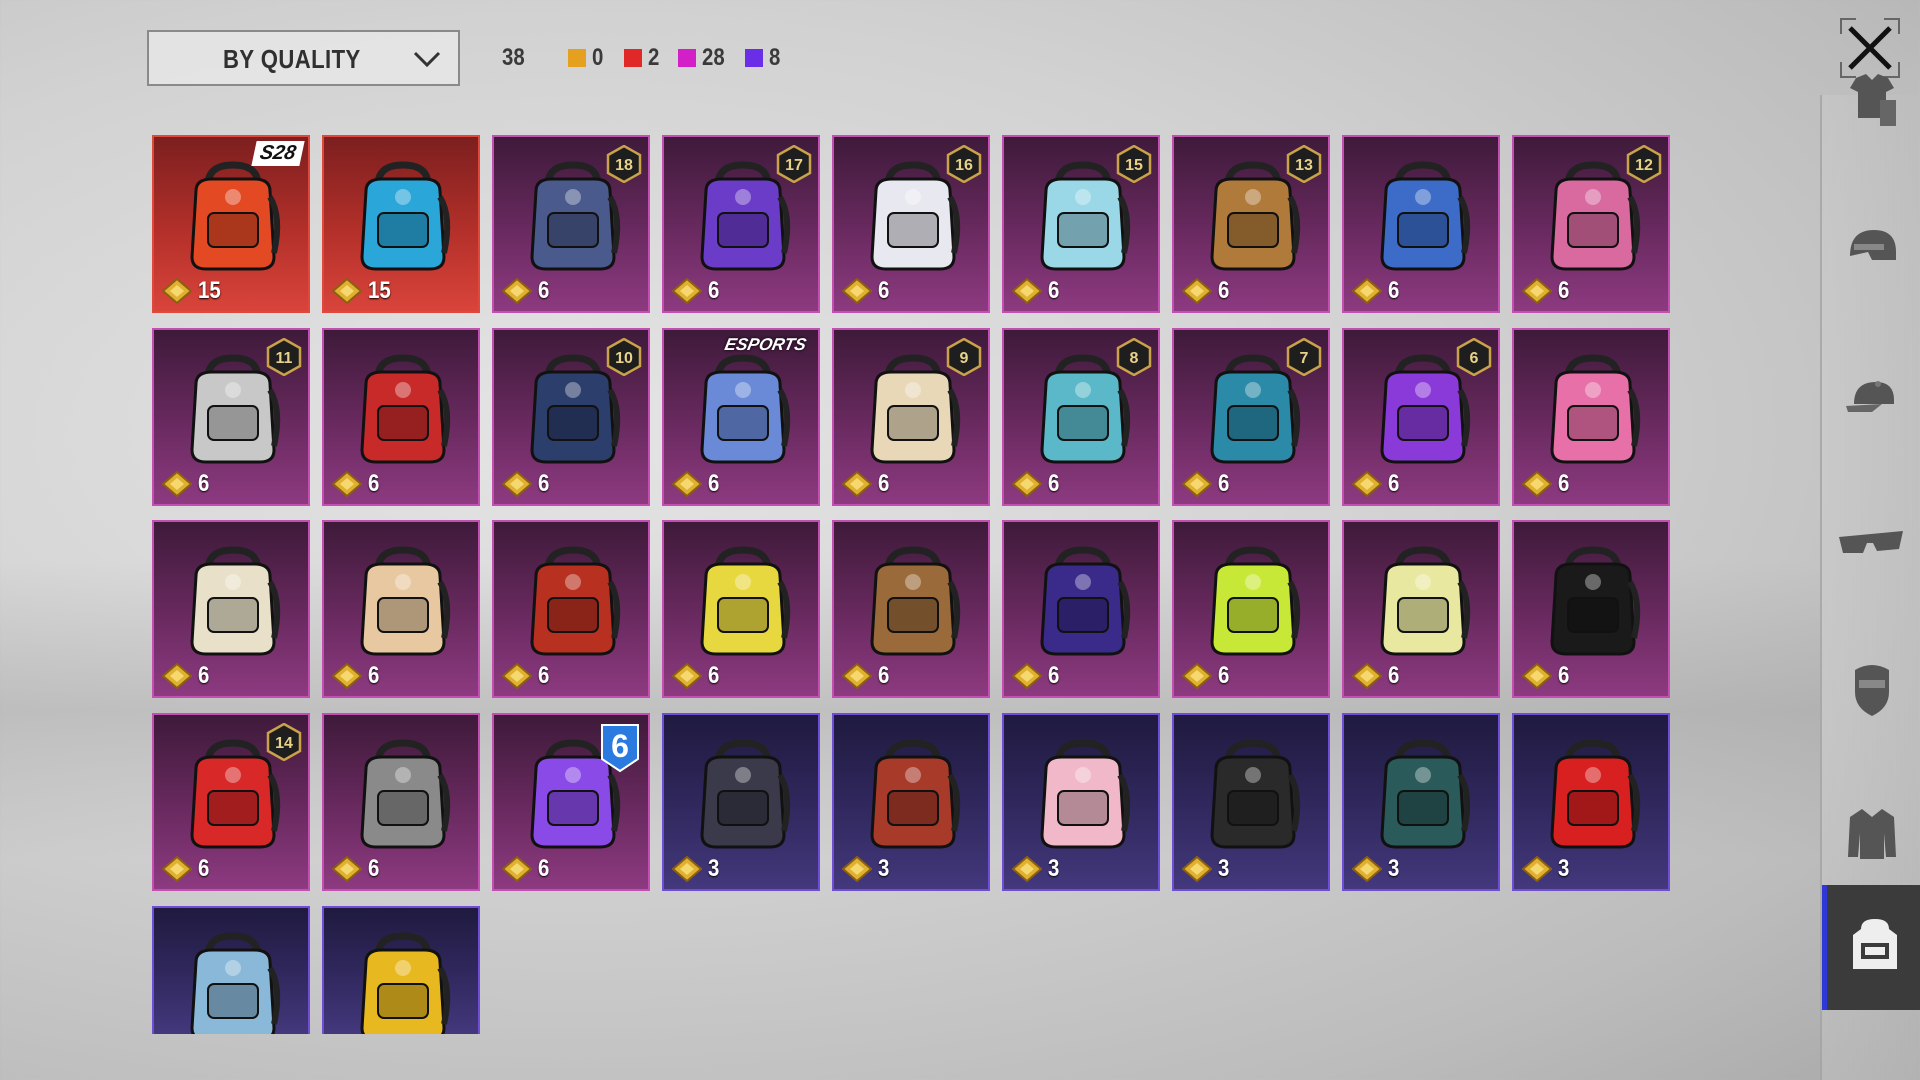 The height and width of the screenshot is (1080, 1920). What do you see at coordinates (231, 802) in the screenshot?
I see `item-card: 14 6` at bounding box center [231, 802].